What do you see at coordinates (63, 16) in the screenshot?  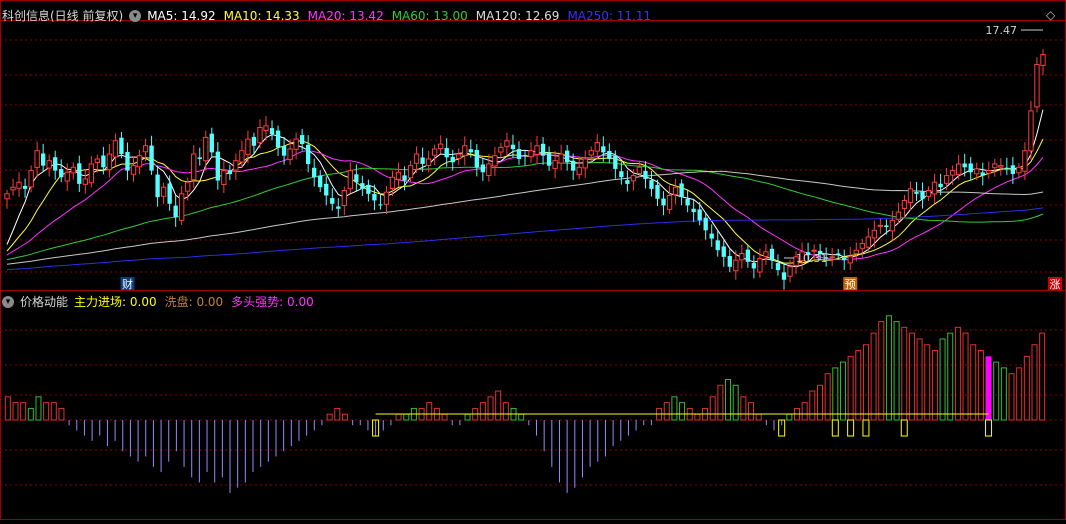 I see `stock-title: 科创信息(日线 前复权)` at bounding box center [63, 16].